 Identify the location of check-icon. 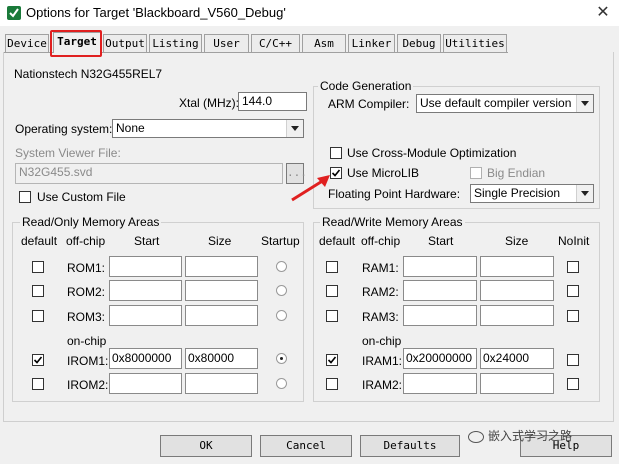
(38, 360).